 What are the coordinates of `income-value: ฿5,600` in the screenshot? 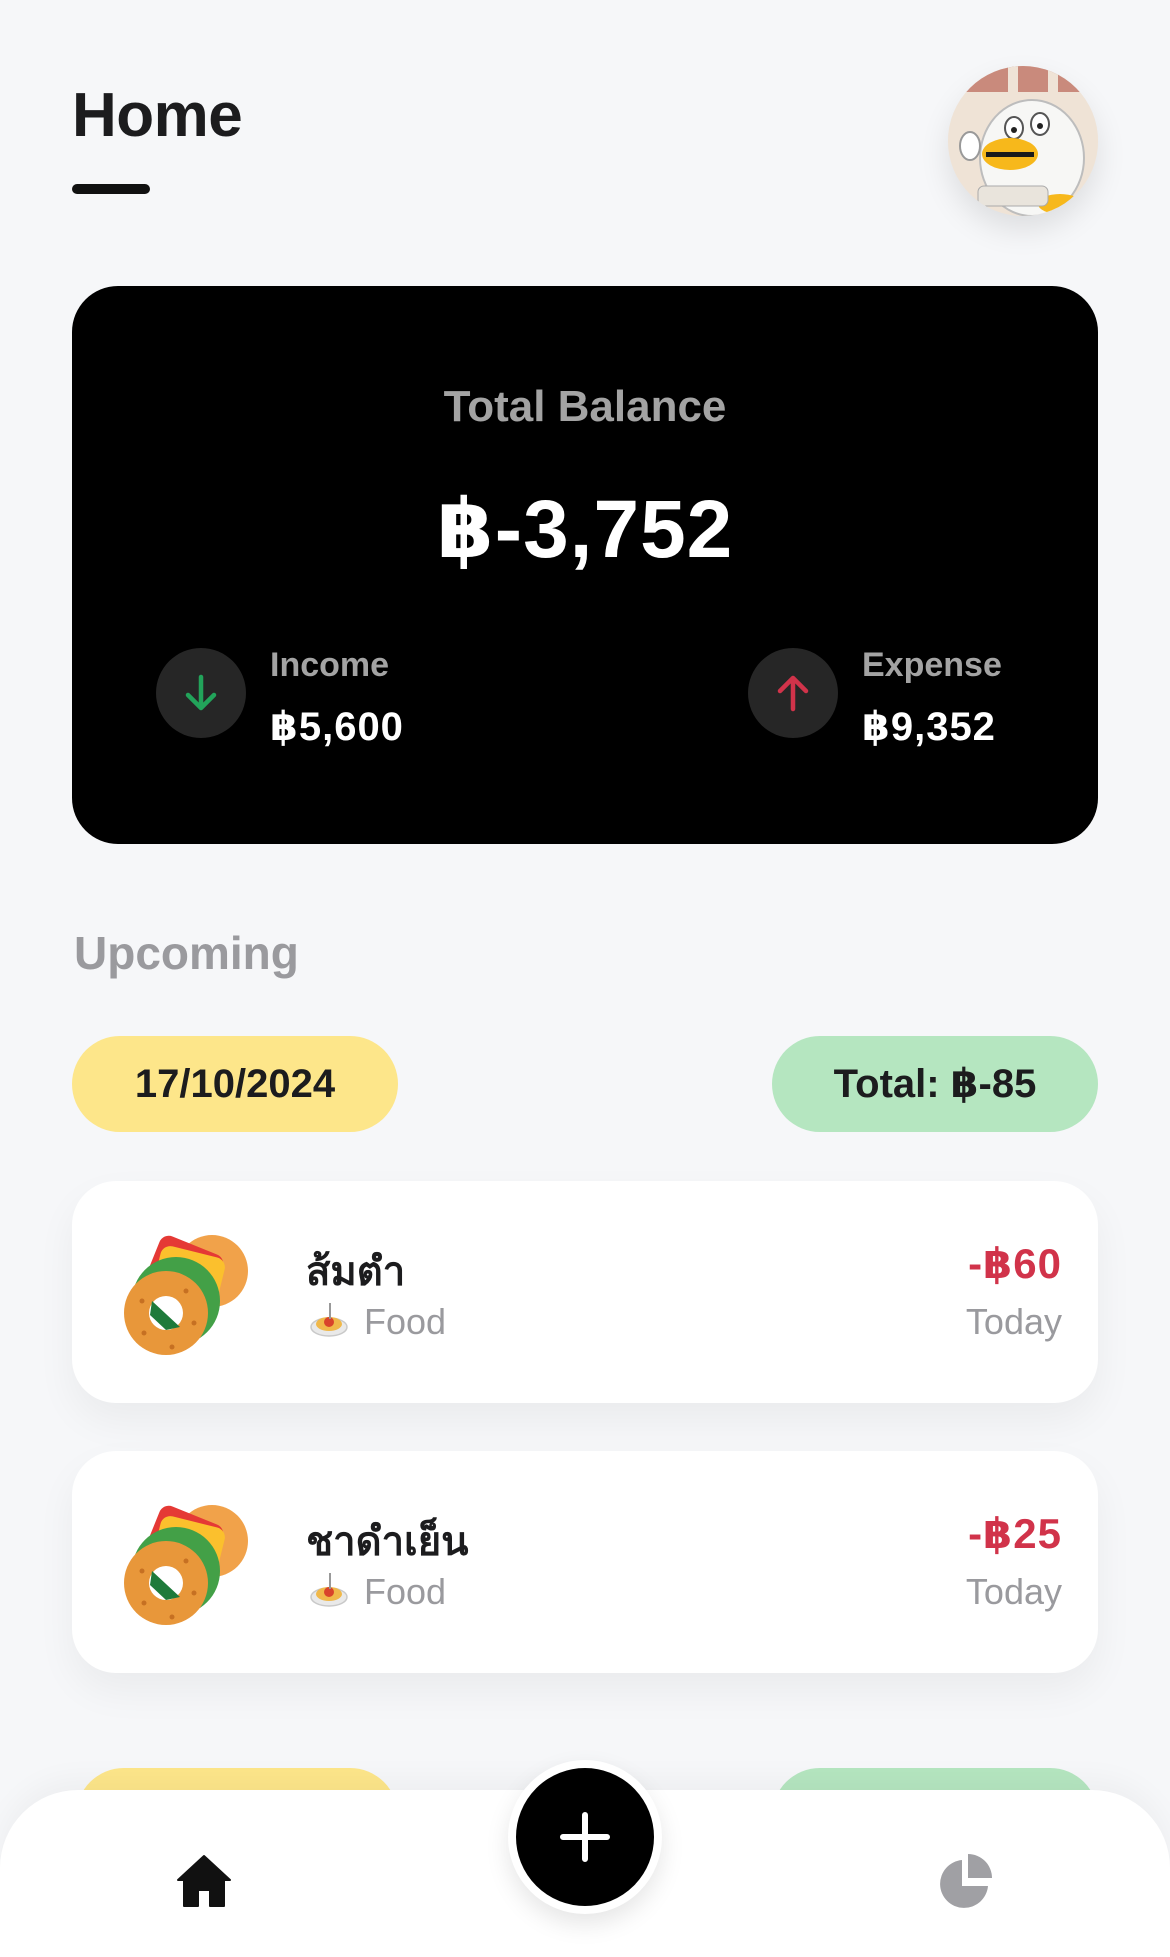 It's located at (337, 727).